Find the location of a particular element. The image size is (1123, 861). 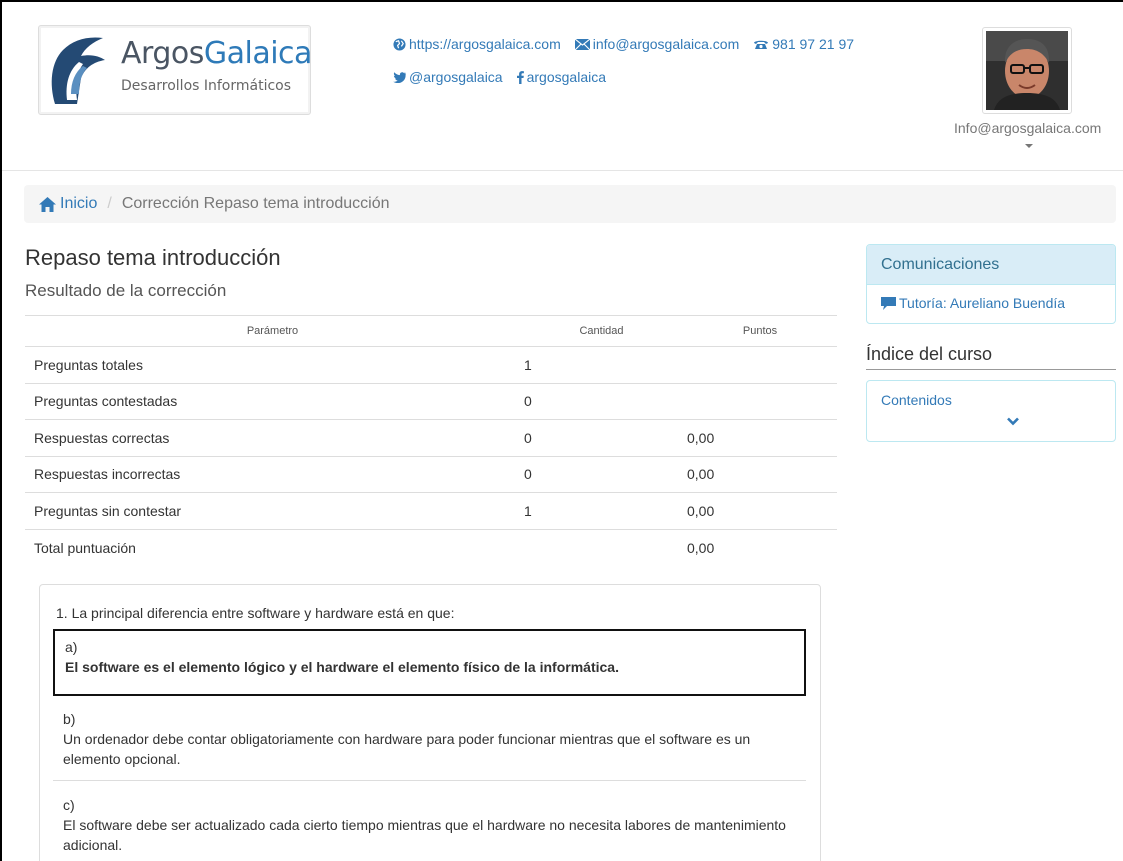

avatar-photo is located at coordinates (1027, 70).